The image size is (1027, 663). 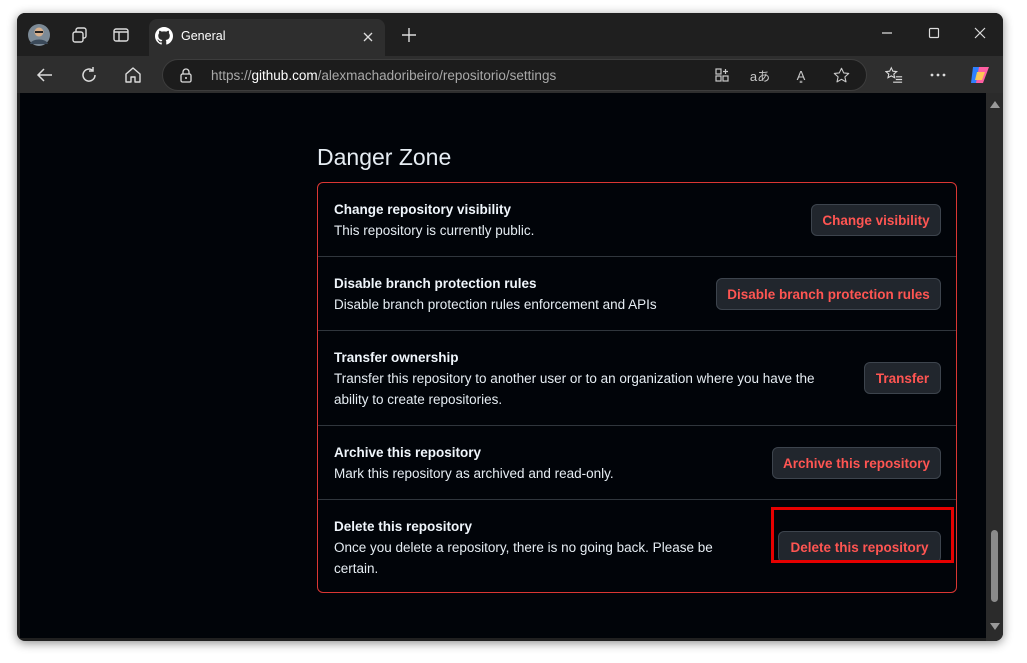 What do you see at coordinates (434, 230) in the screenshot?
I see `item-description: This repository is currently public.` at bounding box center [434, 230].